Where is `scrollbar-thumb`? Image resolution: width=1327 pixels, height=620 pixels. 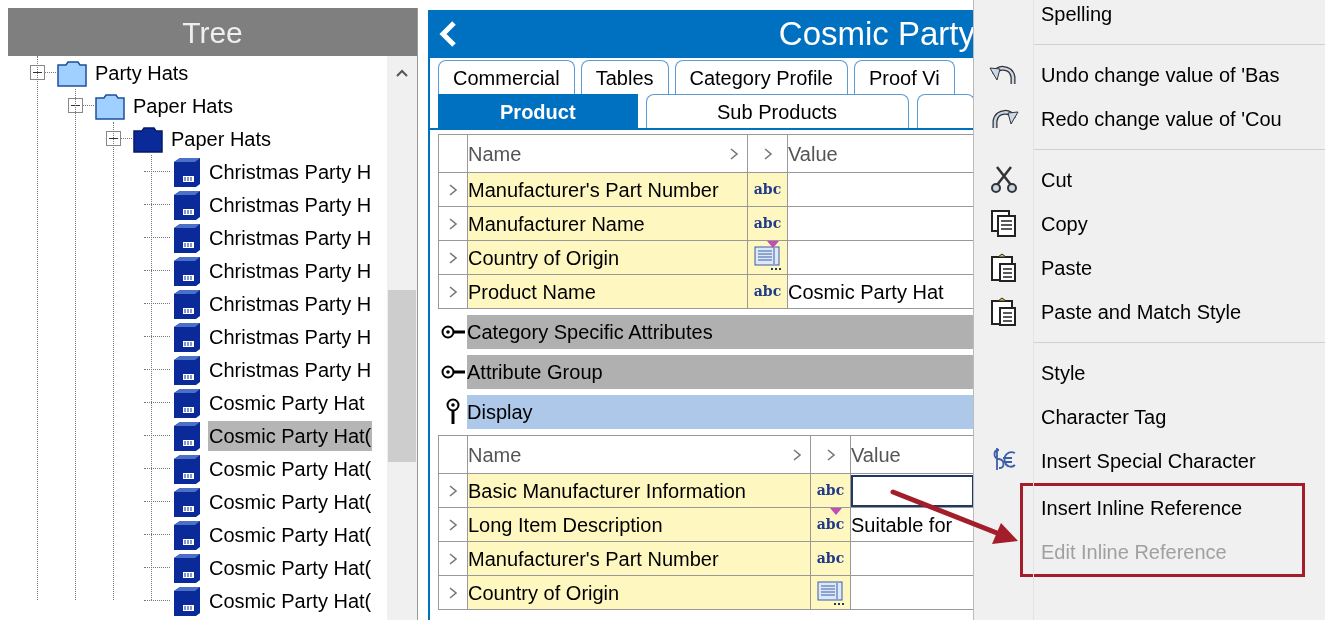 scrollbar-thumb is located at coordinates (402, 376).